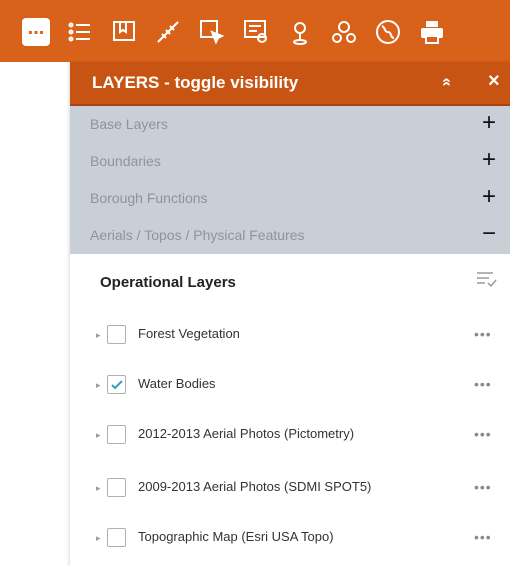 This screenshot has width=510, height=566. Describe the element at coordinates (212, 32) in the screenshot. I see `select-icon` at that location.